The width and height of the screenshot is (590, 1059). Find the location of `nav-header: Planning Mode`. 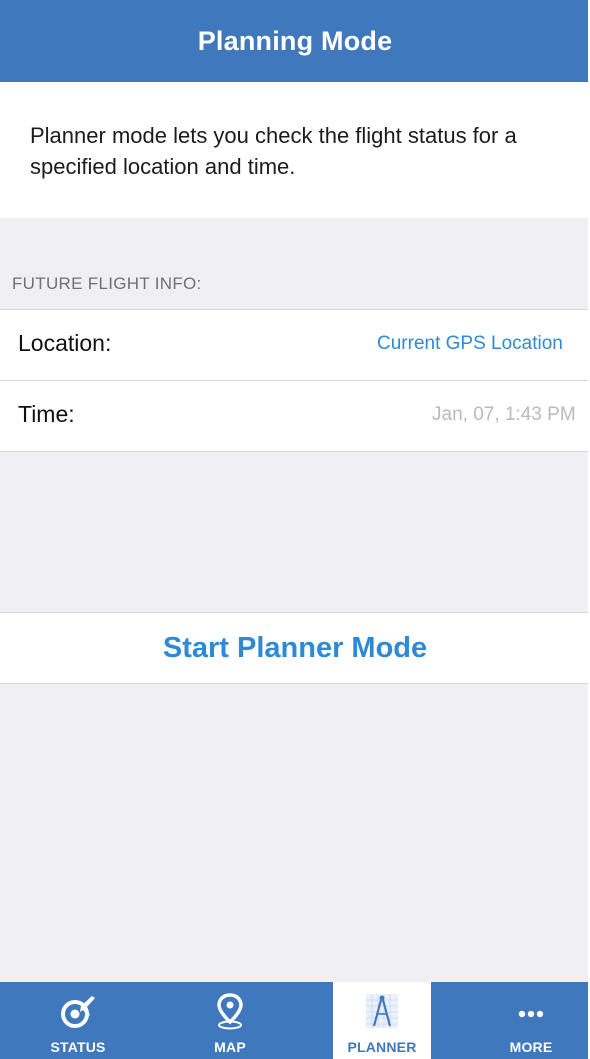

nav-header: Planning Mode is located at coordinates (295, 41).